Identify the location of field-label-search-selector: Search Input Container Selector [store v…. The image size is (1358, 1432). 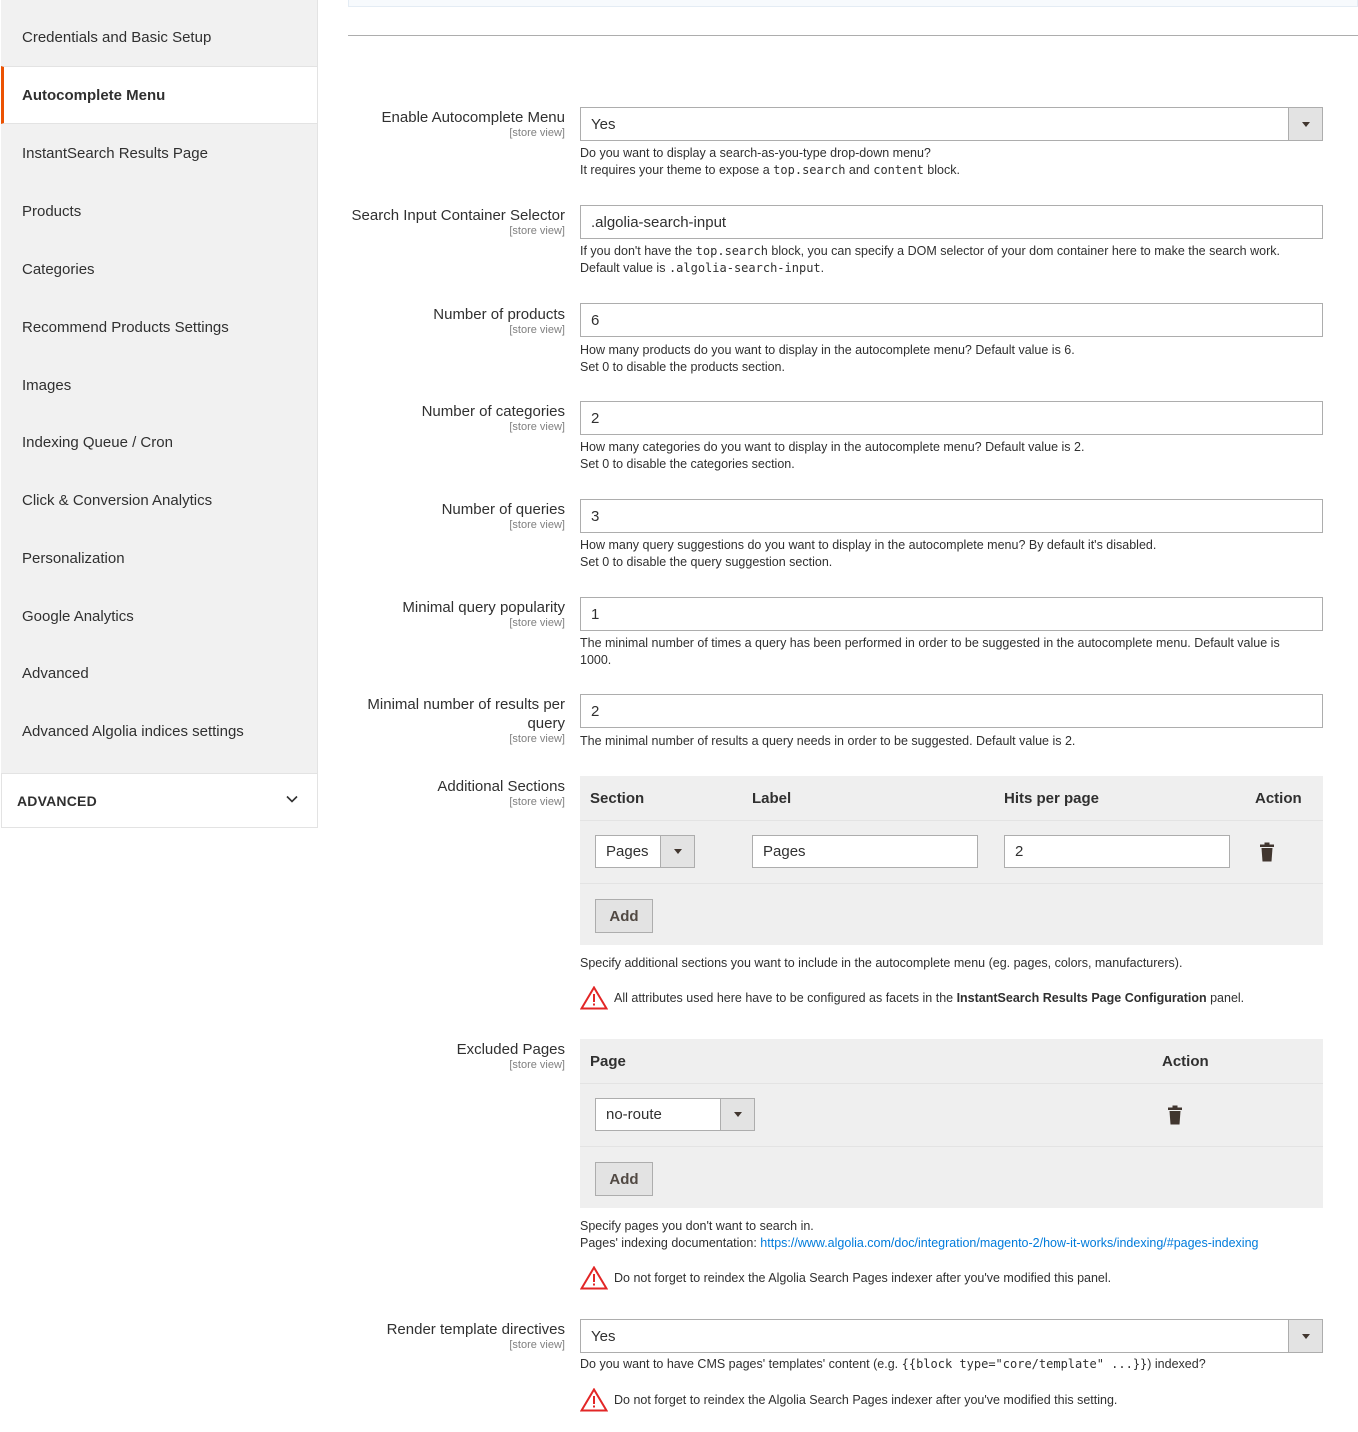
(458, 222).